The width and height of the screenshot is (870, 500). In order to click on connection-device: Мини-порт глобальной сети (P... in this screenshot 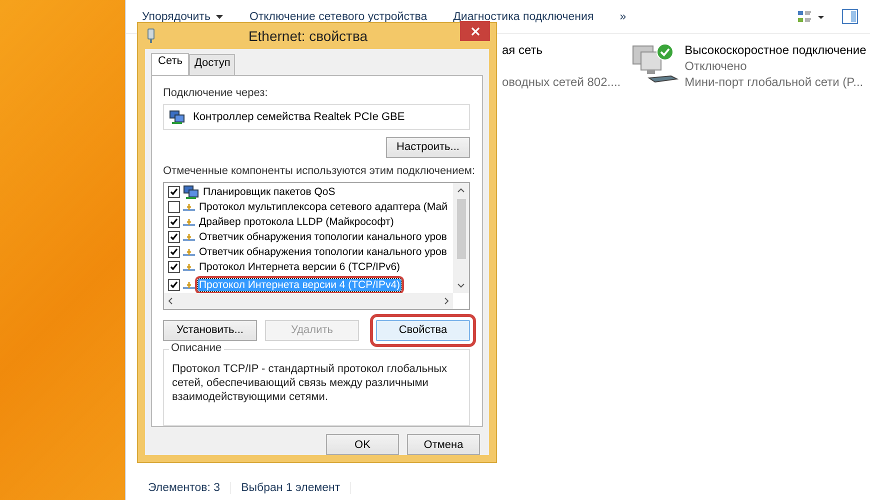, I will do `click(774, 82)`.